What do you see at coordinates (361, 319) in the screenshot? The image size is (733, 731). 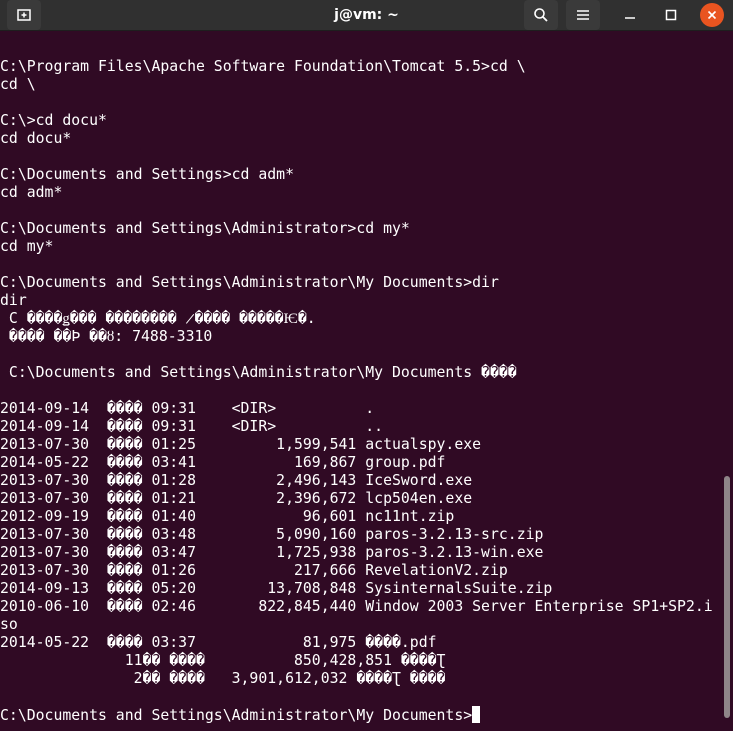 I see `terminal-line: C ����ǥ��� �������� ̷���� �����Ѥ�.` at bounding box center [361, 319].